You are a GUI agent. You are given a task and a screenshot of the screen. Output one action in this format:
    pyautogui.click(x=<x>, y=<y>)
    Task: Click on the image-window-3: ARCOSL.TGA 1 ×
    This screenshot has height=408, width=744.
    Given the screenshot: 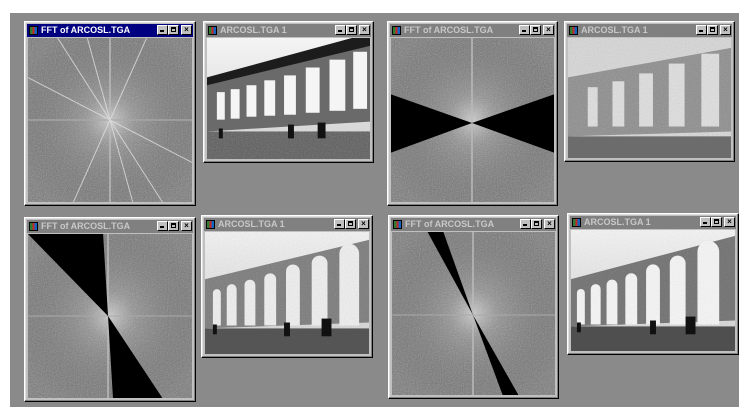 What is the action you would take?
    pyautogui.click(x=287, y=286)
    